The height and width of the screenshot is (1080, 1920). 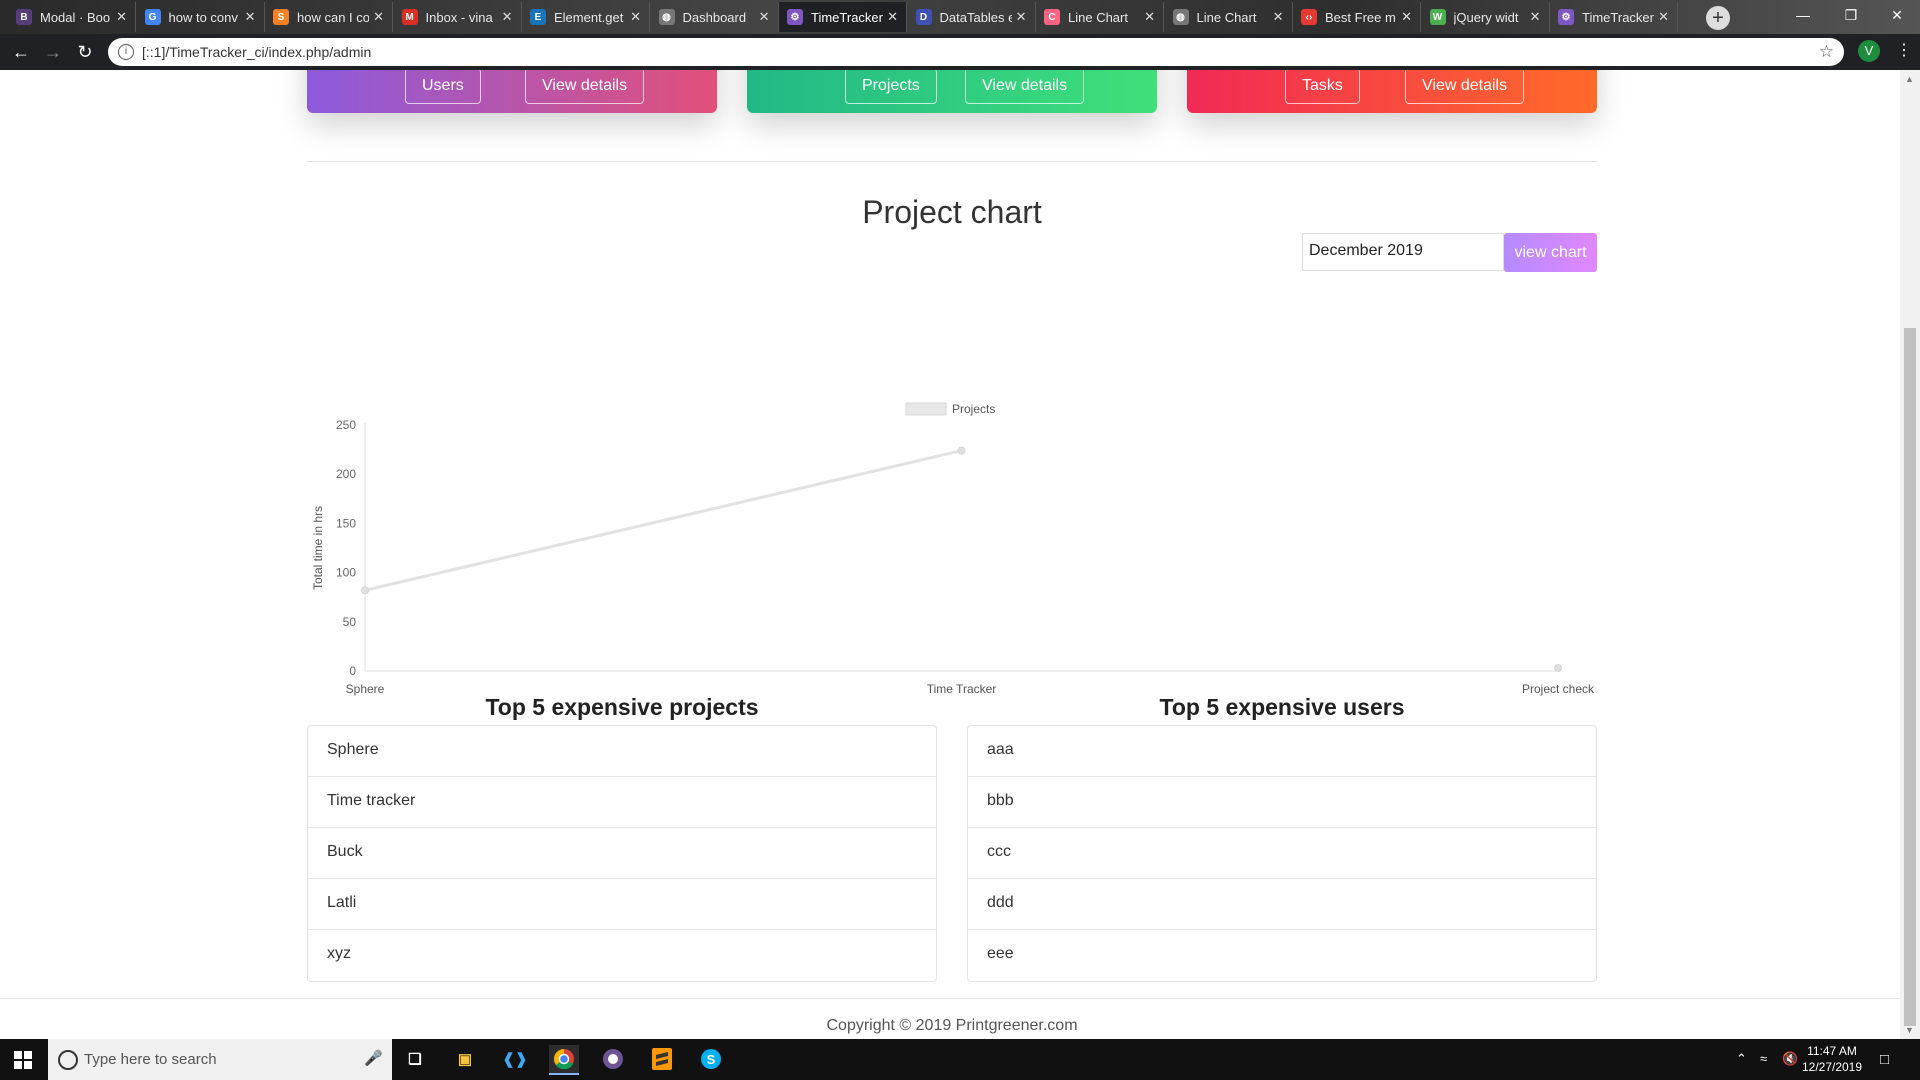 I want to click on tasks-button: Tasks, so click(x=1322, y=87).